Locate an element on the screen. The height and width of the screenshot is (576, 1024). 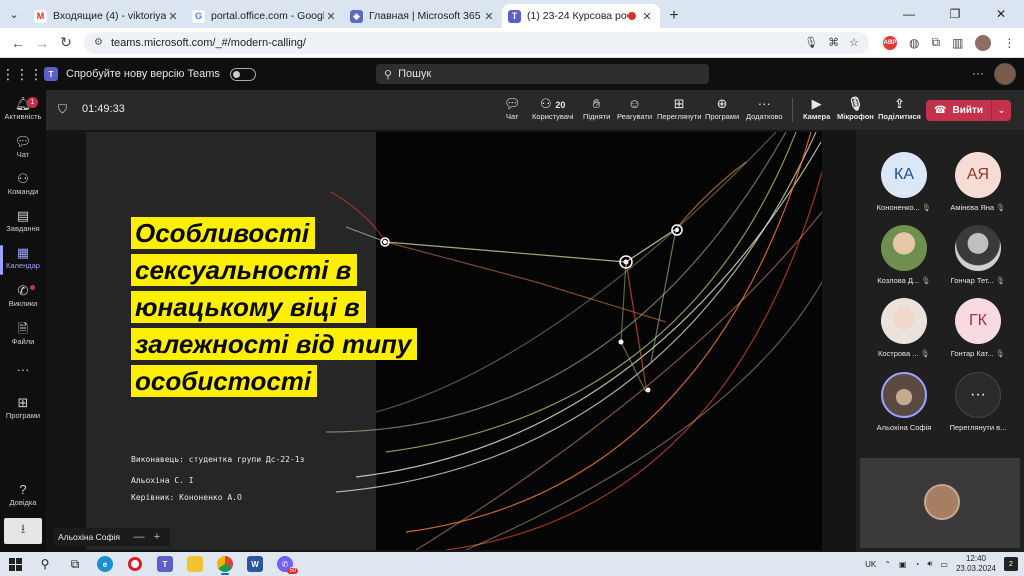
rail-item-apps: ⊞ Програми is located at coordinates (23, 407).